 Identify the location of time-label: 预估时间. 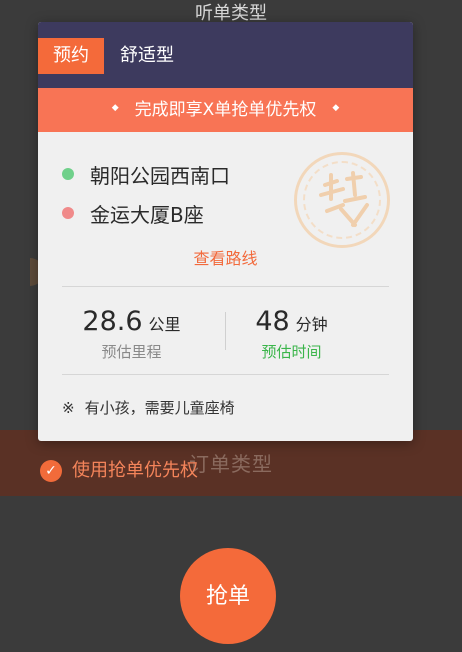
(291, 352).